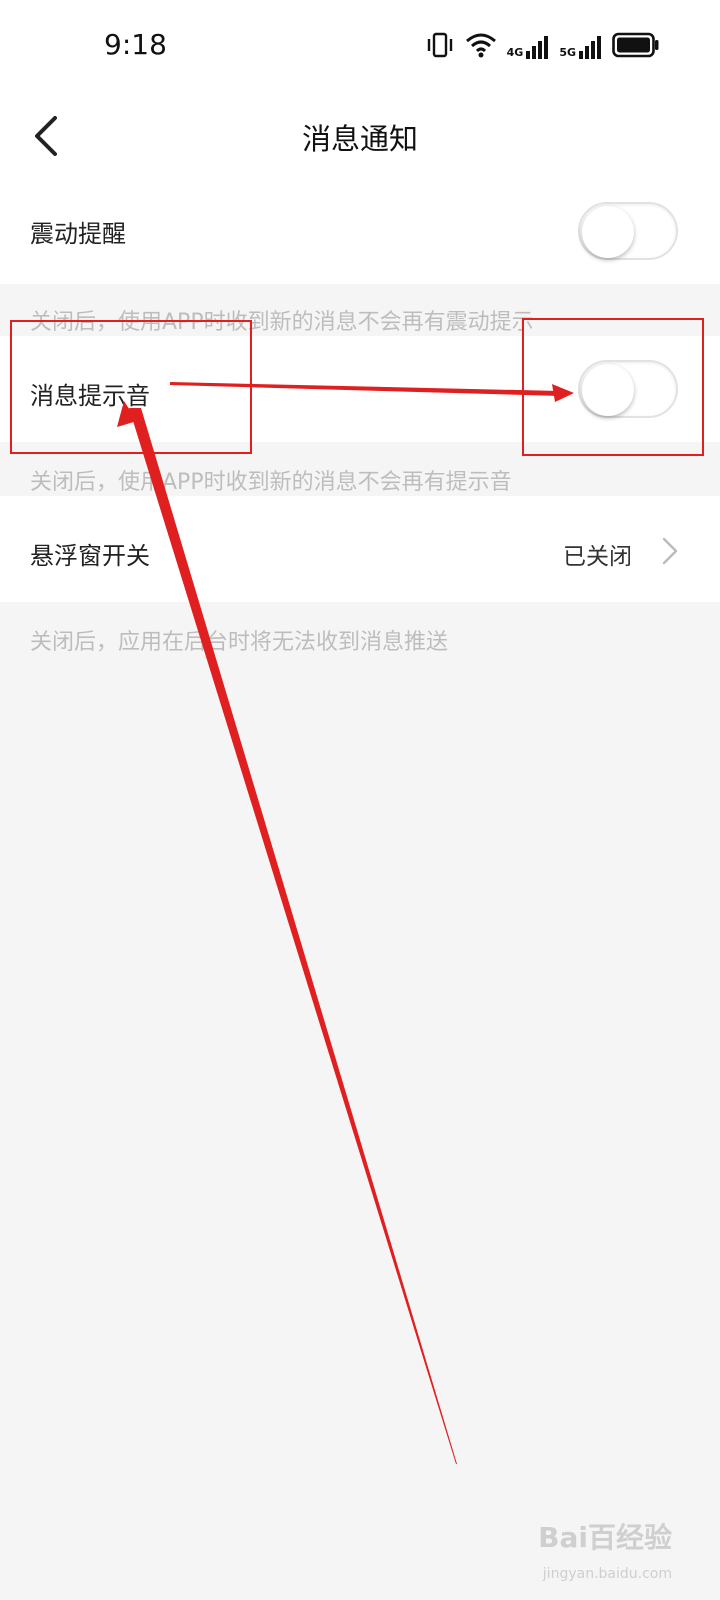  I want to click on arrow-to-toggle, so click(365, 389).